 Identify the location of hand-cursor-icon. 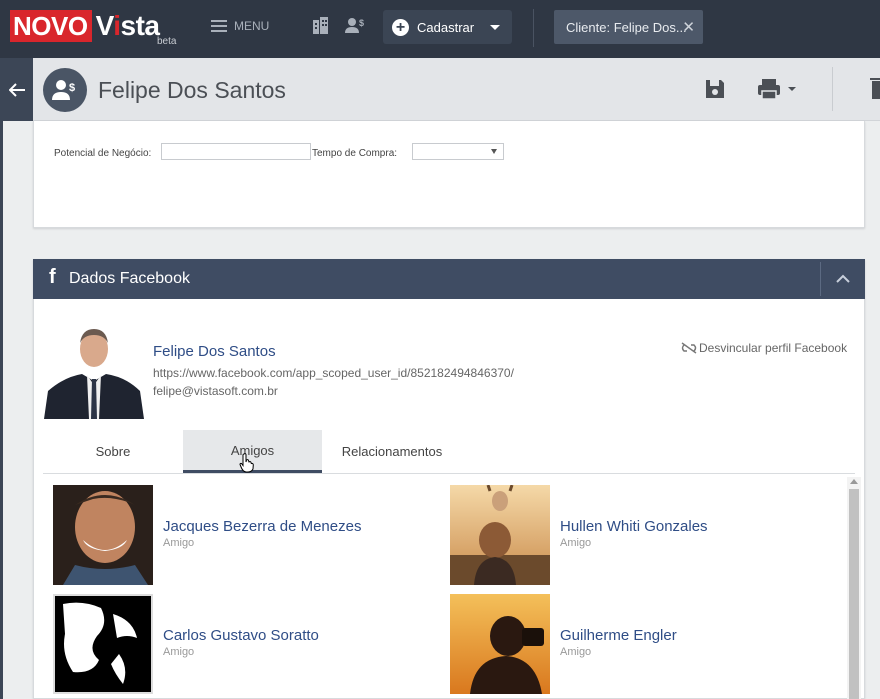
(247, 465).